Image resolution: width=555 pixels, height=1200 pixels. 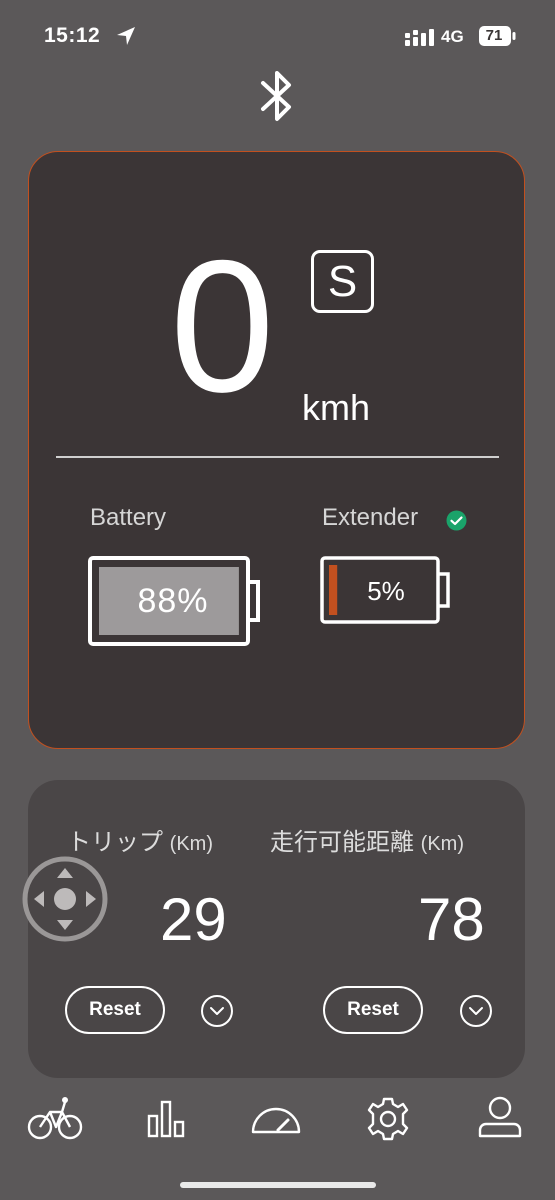 I want to click on status-battery-level: 71, so click(x=494, y=35).